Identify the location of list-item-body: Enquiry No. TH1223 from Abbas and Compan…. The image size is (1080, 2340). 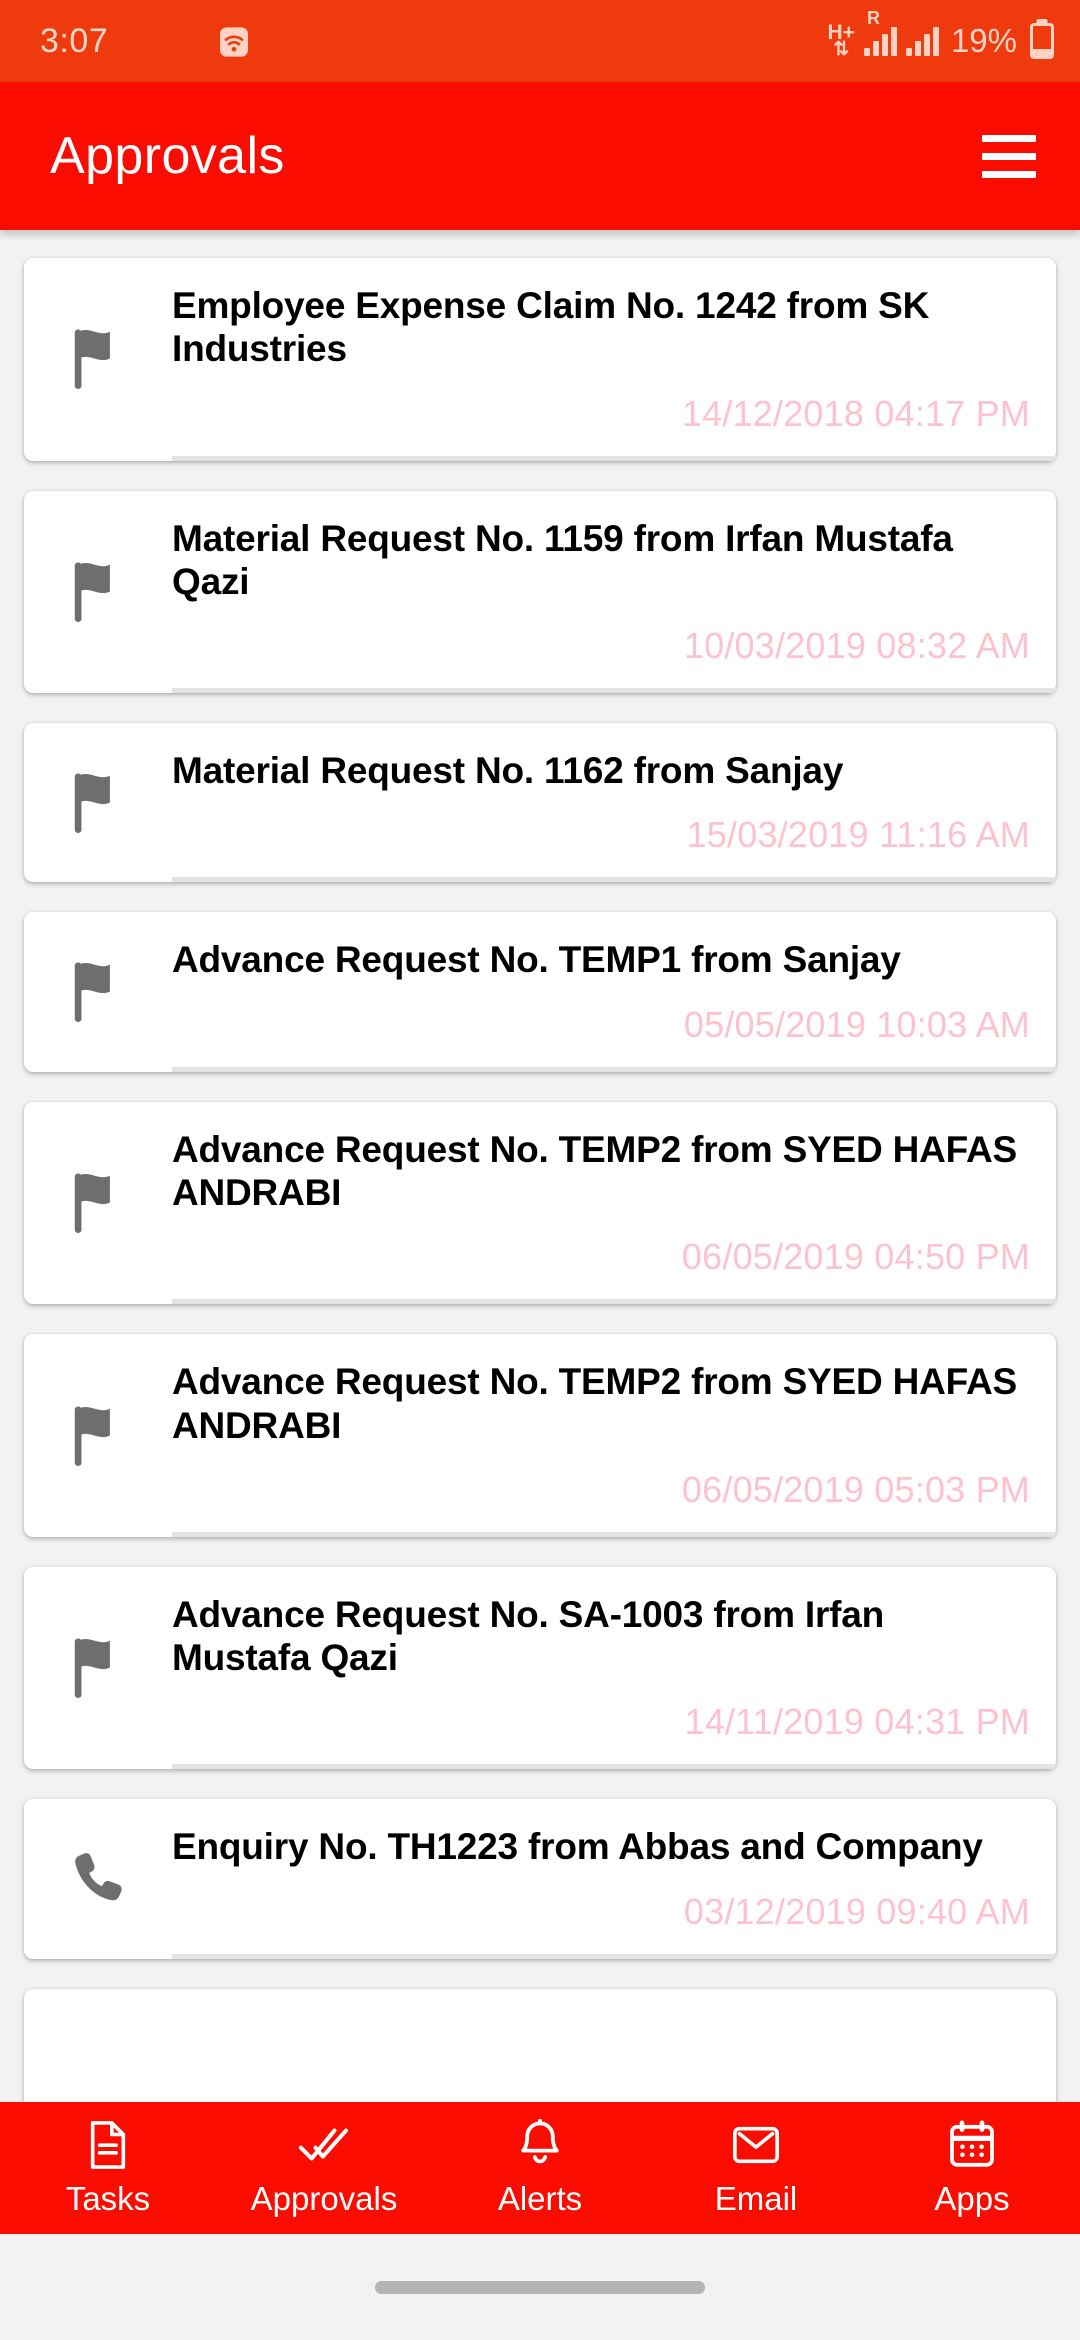
(601, 1878).